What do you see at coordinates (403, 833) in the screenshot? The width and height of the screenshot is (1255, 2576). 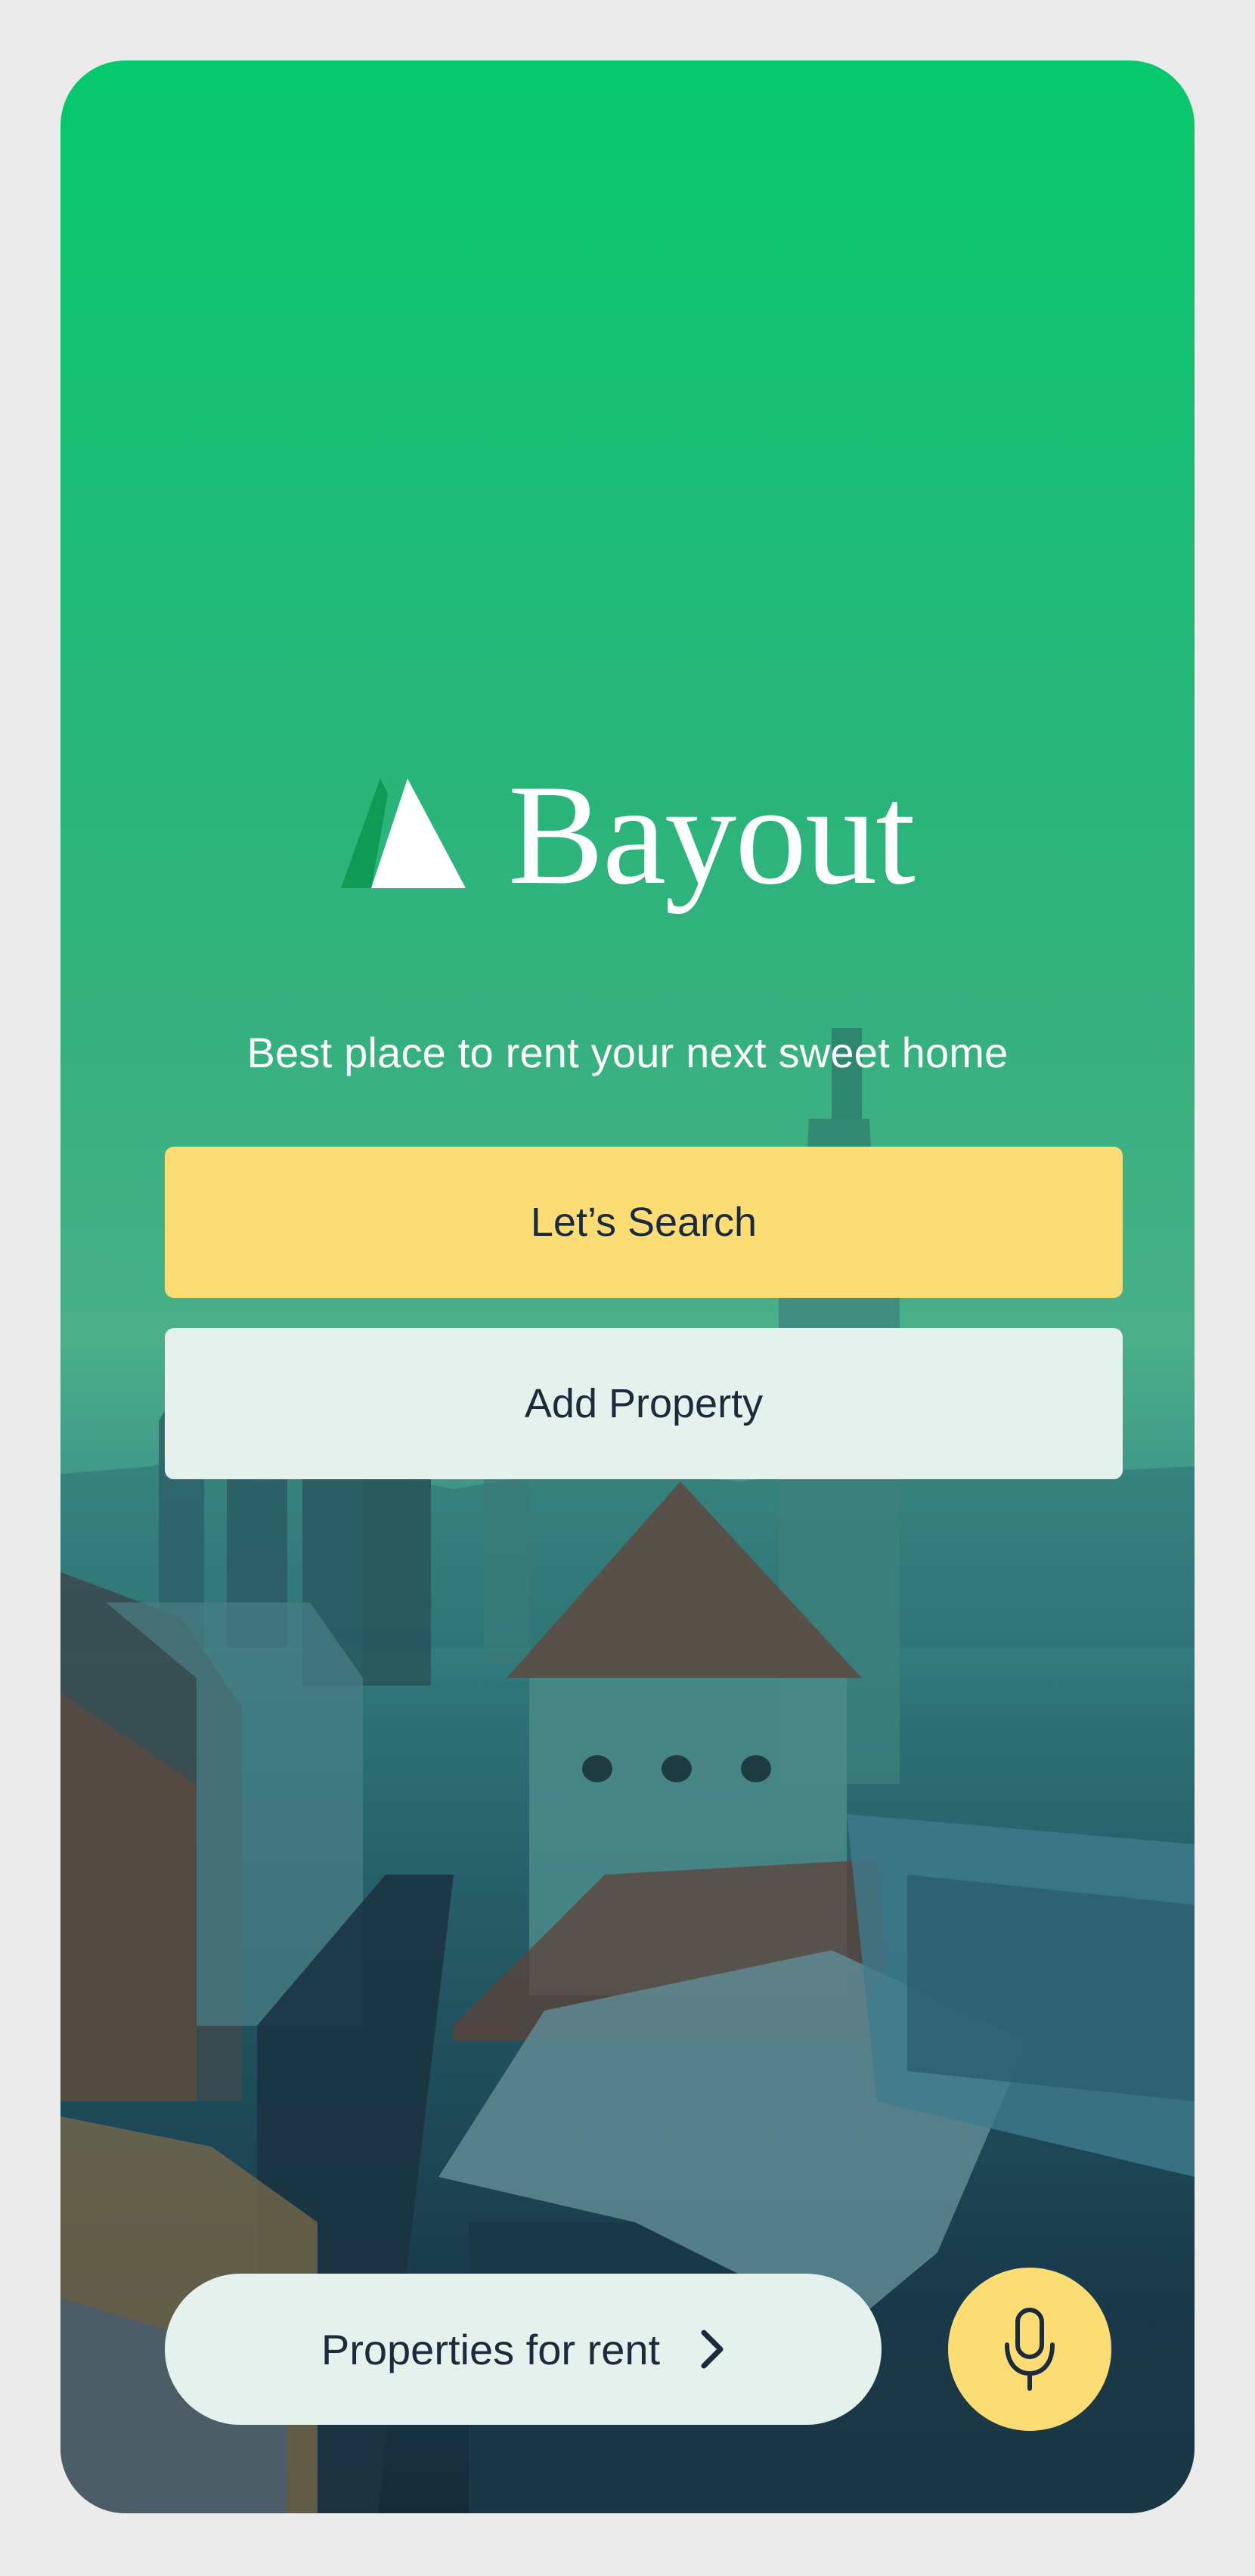 I see `bayout-logo-icon` at bounding box center [403, 833].